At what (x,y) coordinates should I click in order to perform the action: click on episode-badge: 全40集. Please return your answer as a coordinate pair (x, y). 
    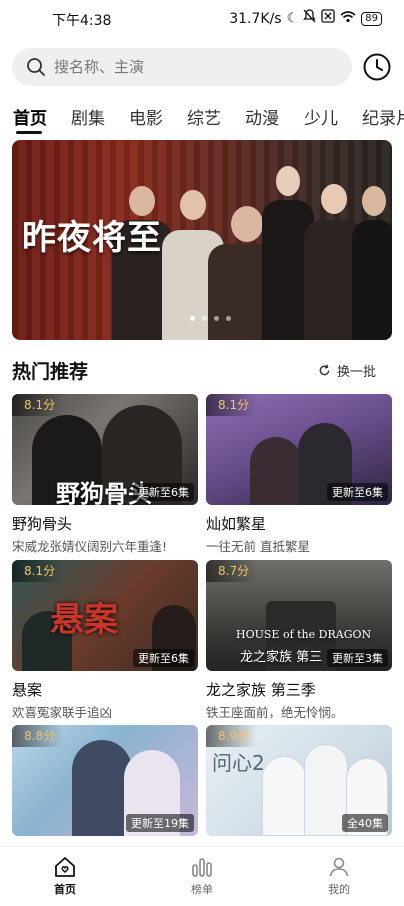
    Looking at the image, I should click on (365, 823).